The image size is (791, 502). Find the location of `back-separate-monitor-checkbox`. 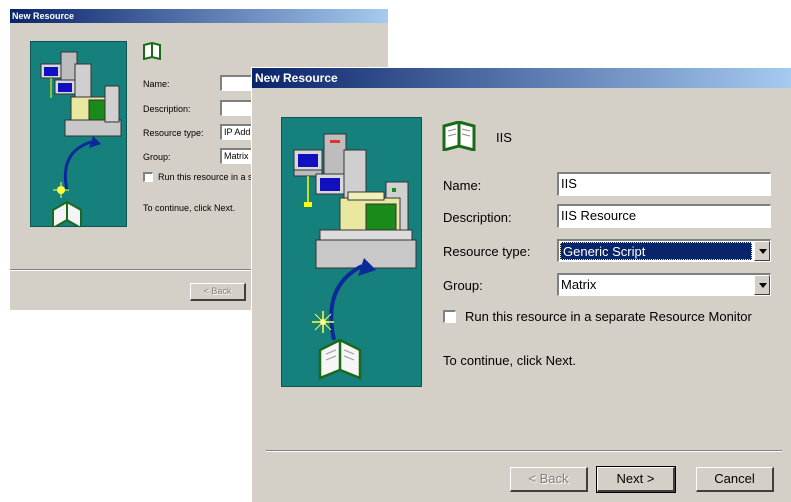

back-separate-monitor-checkbox is located at coordinates (148, 177).